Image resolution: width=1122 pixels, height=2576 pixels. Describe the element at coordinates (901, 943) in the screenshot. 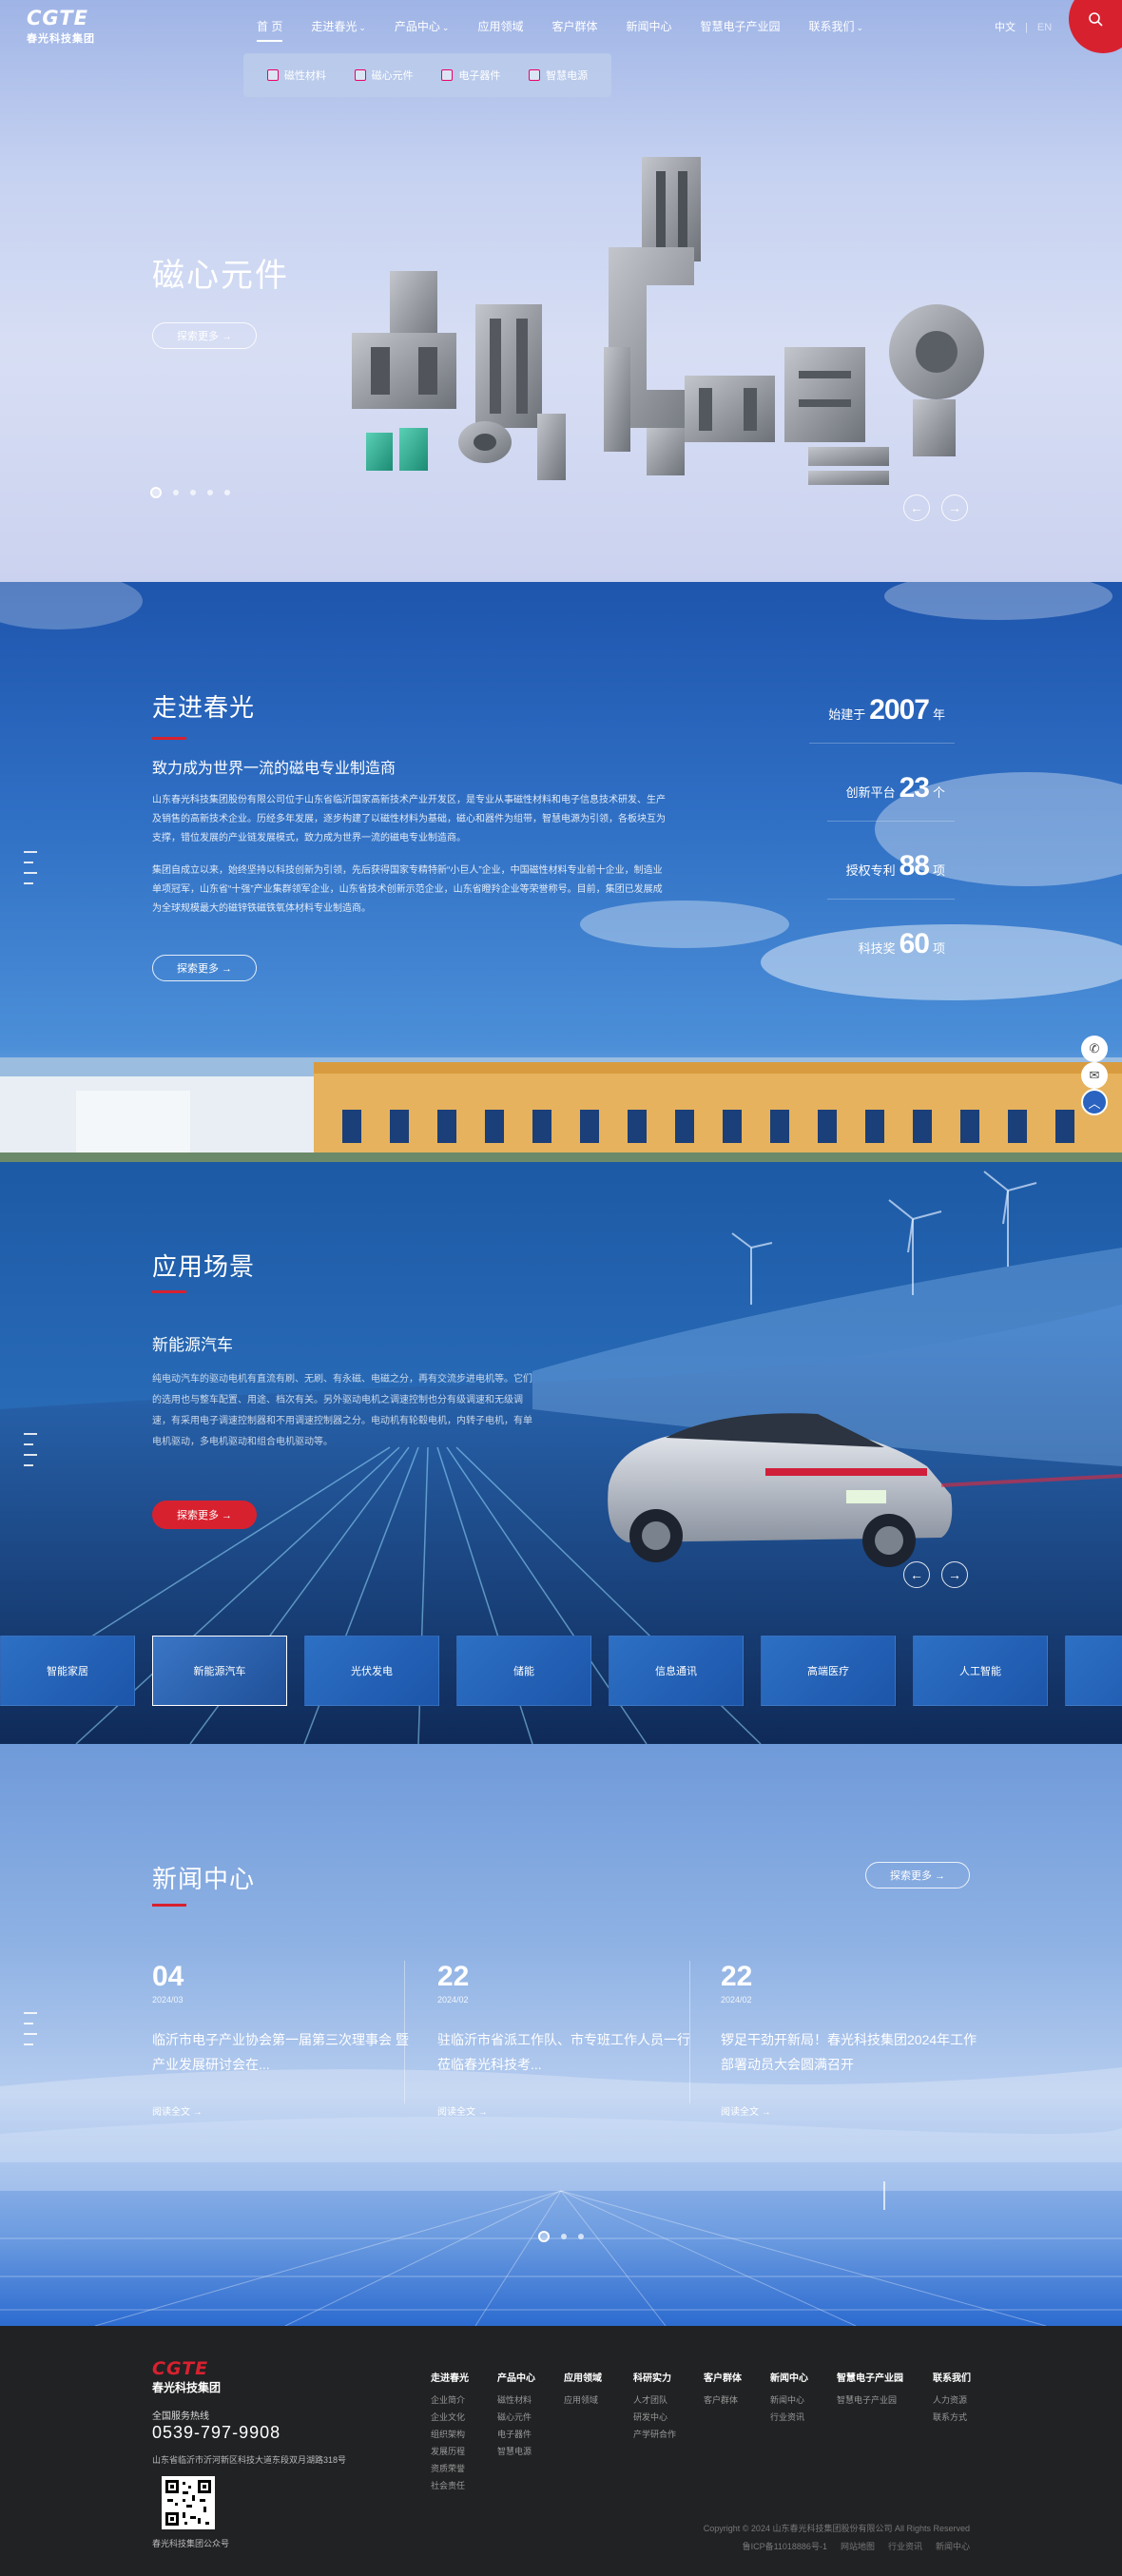

I see `stat-awards: 科技奖 60 项` at that location.